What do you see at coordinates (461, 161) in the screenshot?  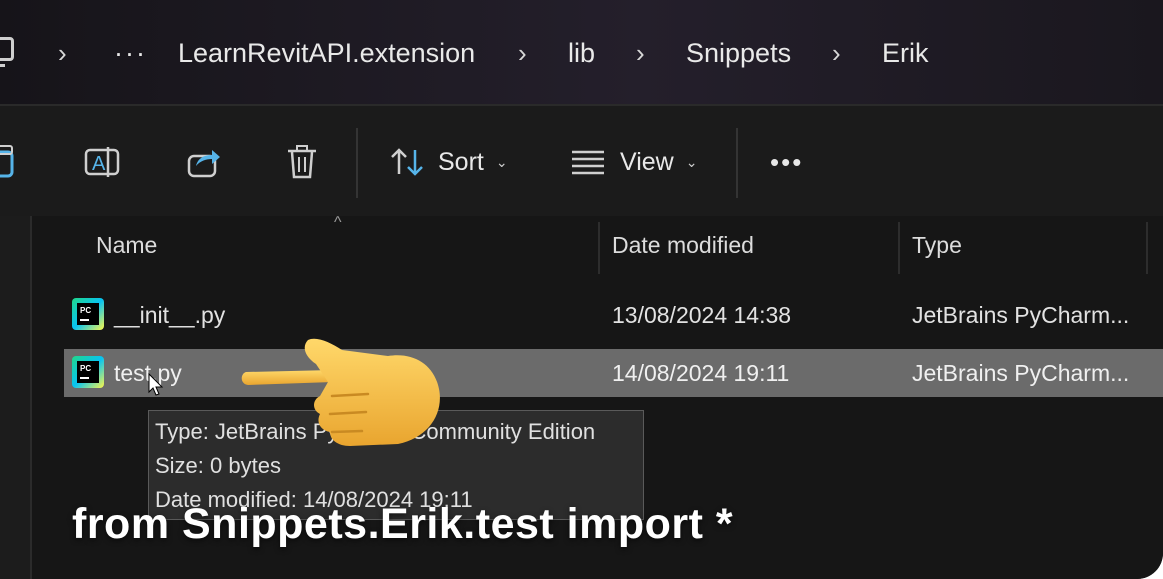 I see `sort-label: Sort` at bounding box center [461, 161].